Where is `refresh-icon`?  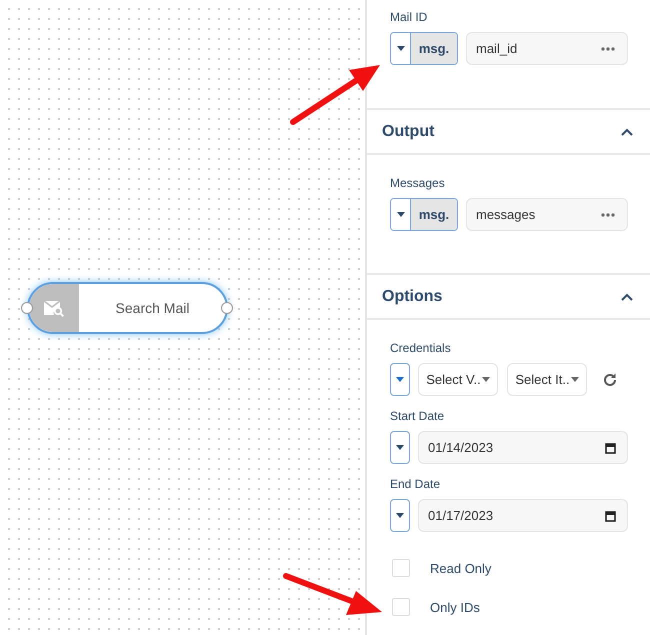 refresh-icon is located at coordinates (610, 380).